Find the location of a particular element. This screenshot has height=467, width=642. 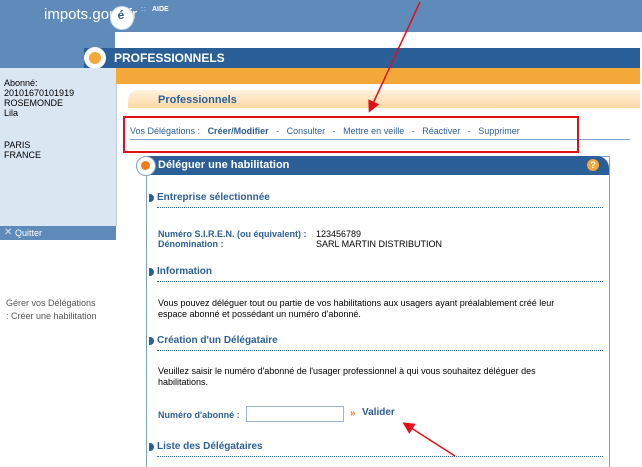

annotation-arrows is located at coordinates (412, 229).